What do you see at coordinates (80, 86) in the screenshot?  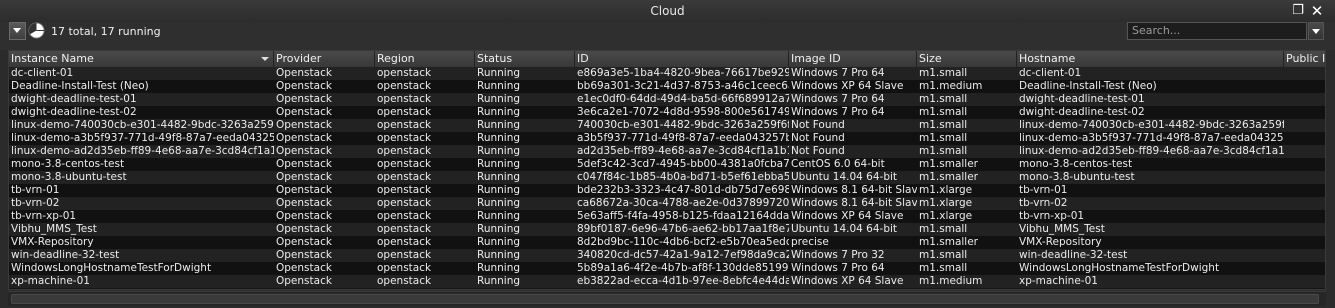 I see `cell-instance-name: Deadline-Install-Test (Neo)` at bounding box center [80, 86].